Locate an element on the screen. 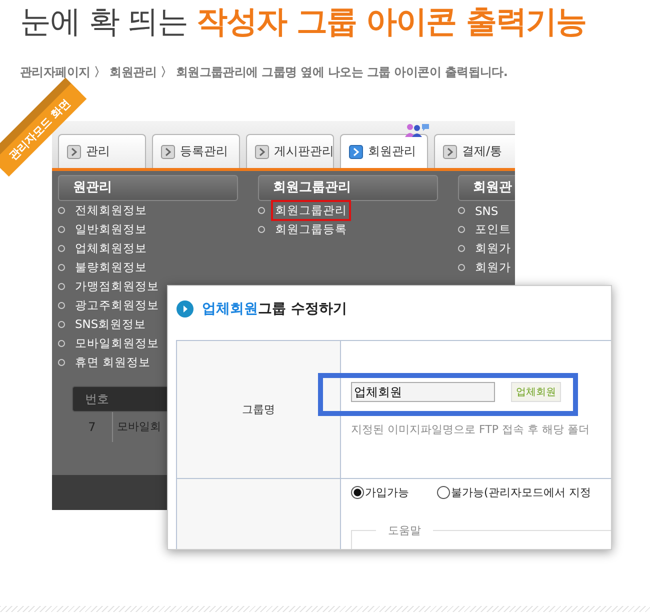  menu-item: 업체회원정보 is located at coordinates (111, 248).